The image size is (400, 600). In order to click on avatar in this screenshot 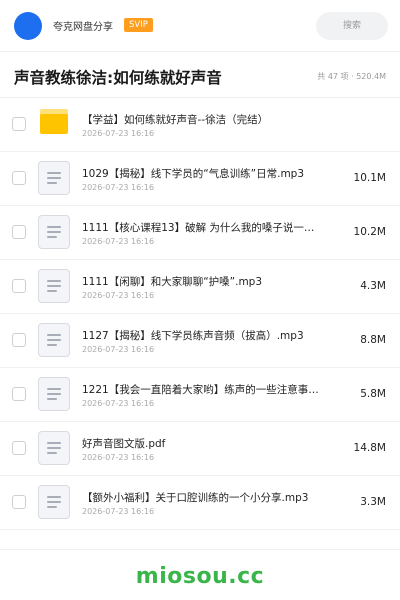, I will do `click(28, 26)`.